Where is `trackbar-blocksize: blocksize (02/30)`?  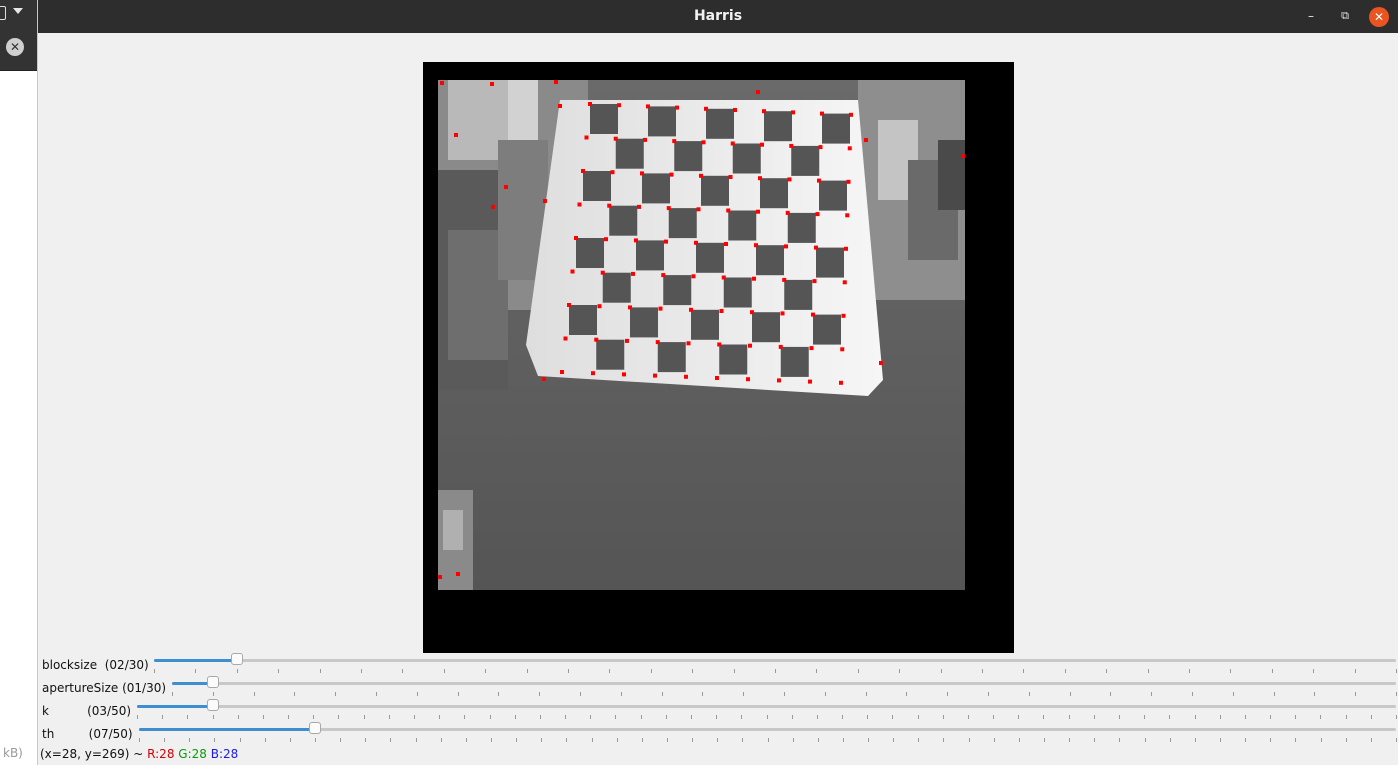 trackbar-blocksize: blocksize (02/30) is located at coordinates (718, 662).